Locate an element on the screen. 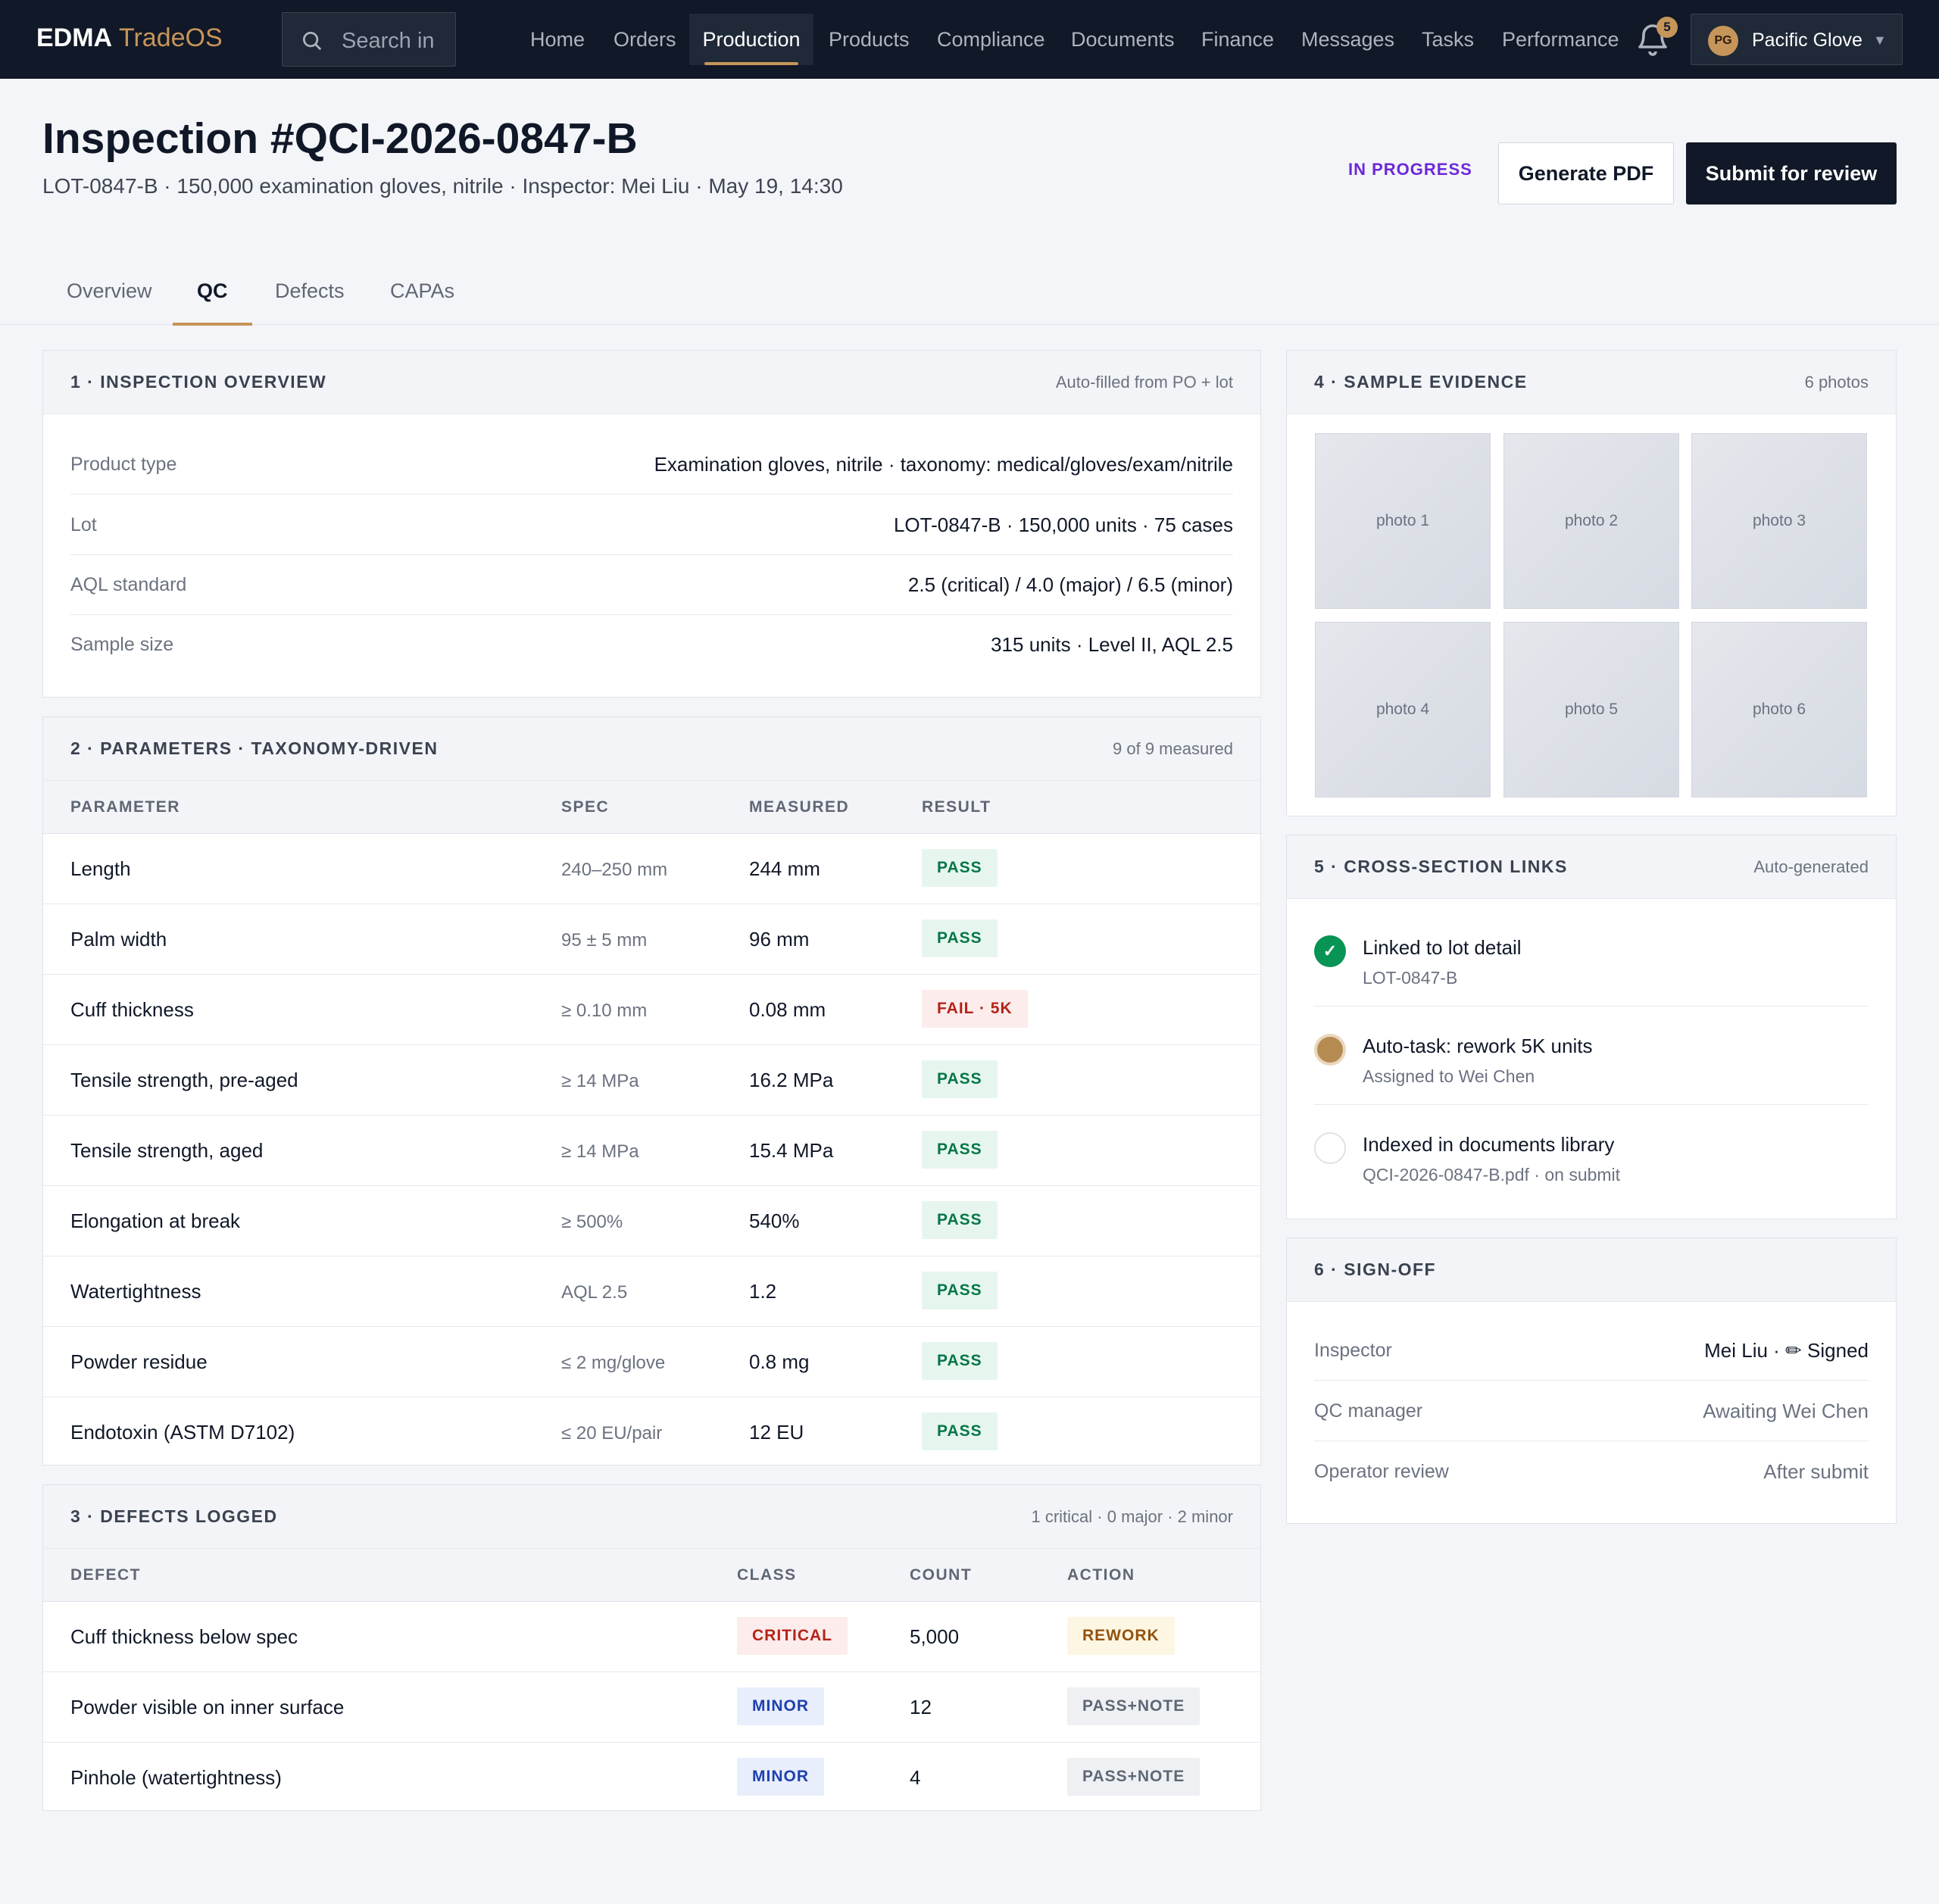  row-value: Awaiting Wei Chen is located at coordinates (1786, 1411).